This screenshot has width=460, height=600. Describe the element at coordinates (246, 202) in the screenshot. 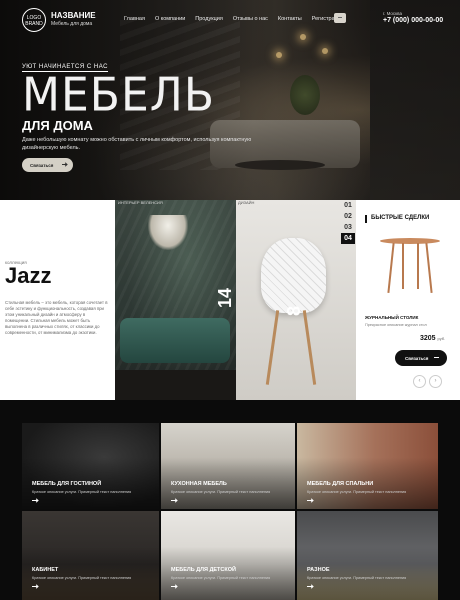

I see `slide-title: ДИЗАЙН` at that location.